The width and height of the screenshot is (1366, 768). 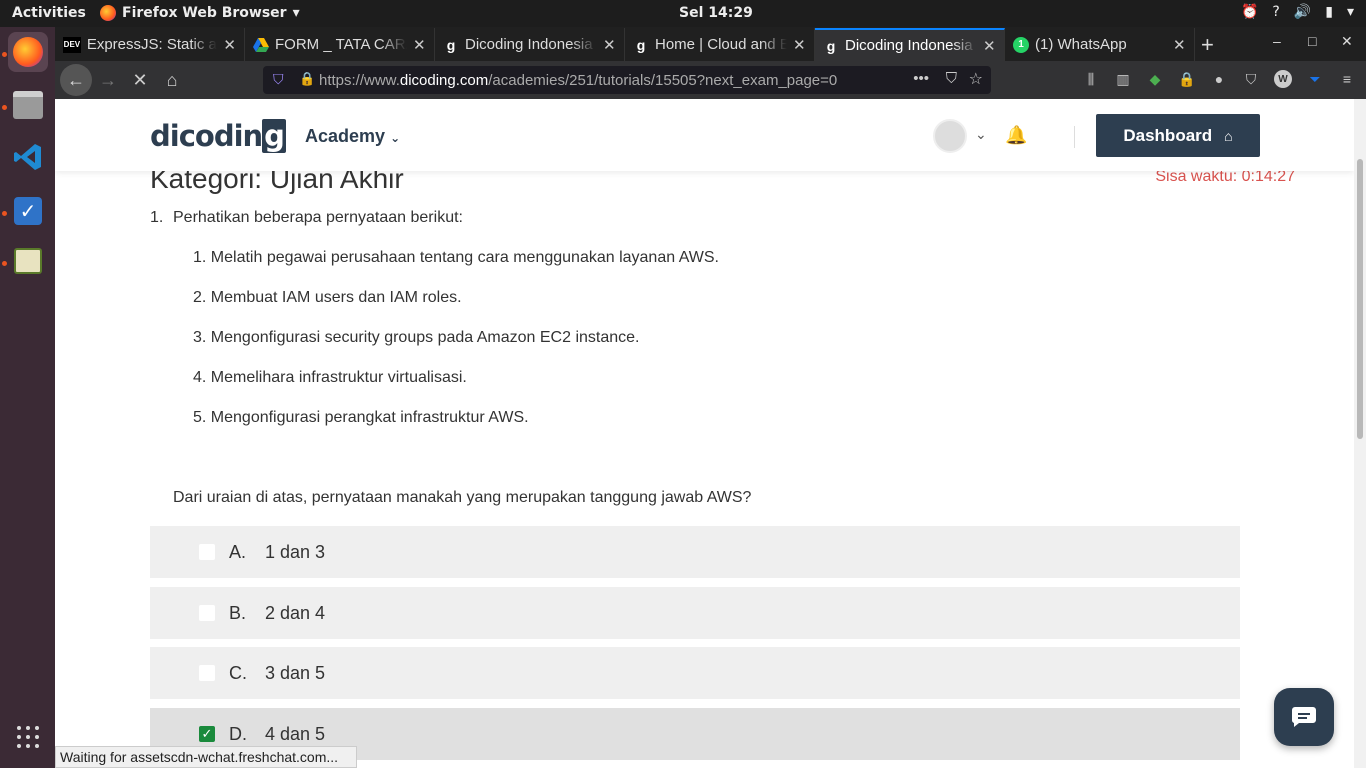 What do you see at coordinates (1276, 12) in the screenshot?
I see `help-icon: ?` at bounding box center [1276, 12].